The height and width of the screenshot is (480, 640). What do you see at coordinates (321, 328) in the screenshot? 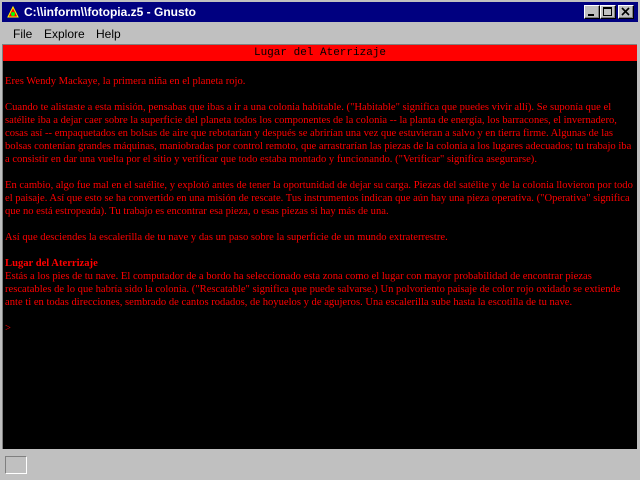
I see `command-prompt: >` at bounding box center [321, 328].